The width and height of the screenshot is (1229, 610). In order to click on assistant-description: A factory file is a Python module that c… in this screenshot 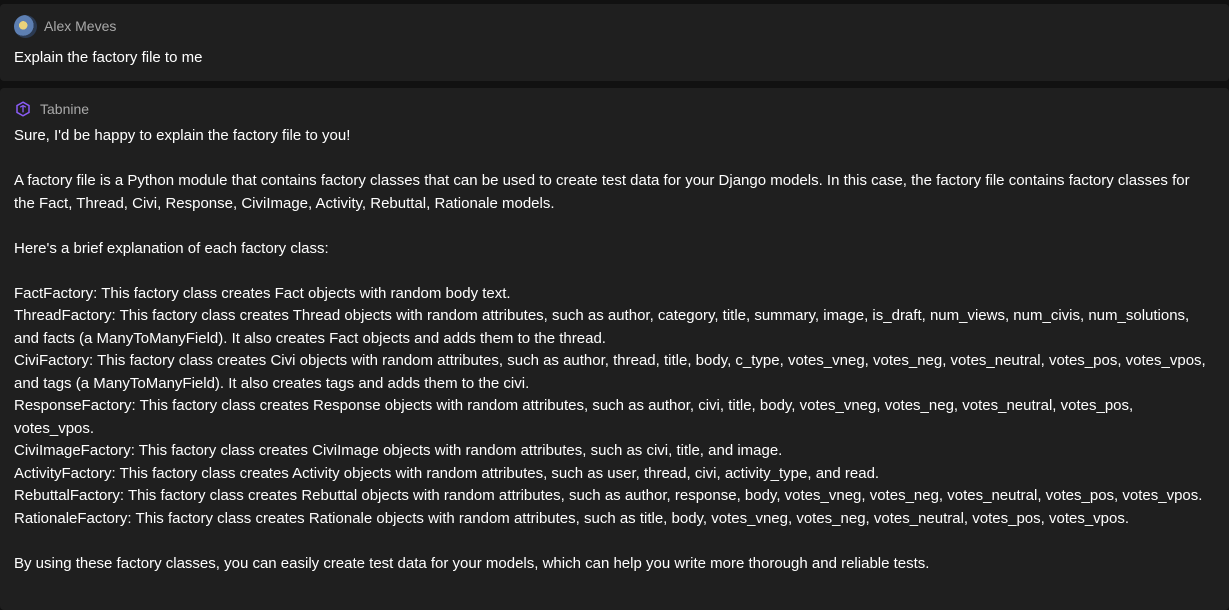, I will do `click(602, 192)`.